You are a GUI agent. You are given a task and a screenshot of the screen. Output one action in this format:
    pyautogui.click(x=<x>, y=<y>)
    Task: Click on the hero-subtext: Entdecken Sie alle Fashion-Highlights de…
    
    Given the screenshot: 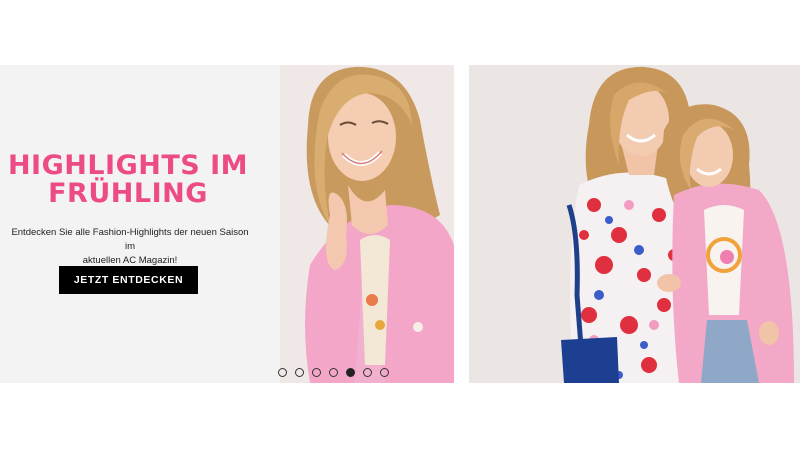 What is the action you would take?
    pyautogui.click(x=130, y=247)
    